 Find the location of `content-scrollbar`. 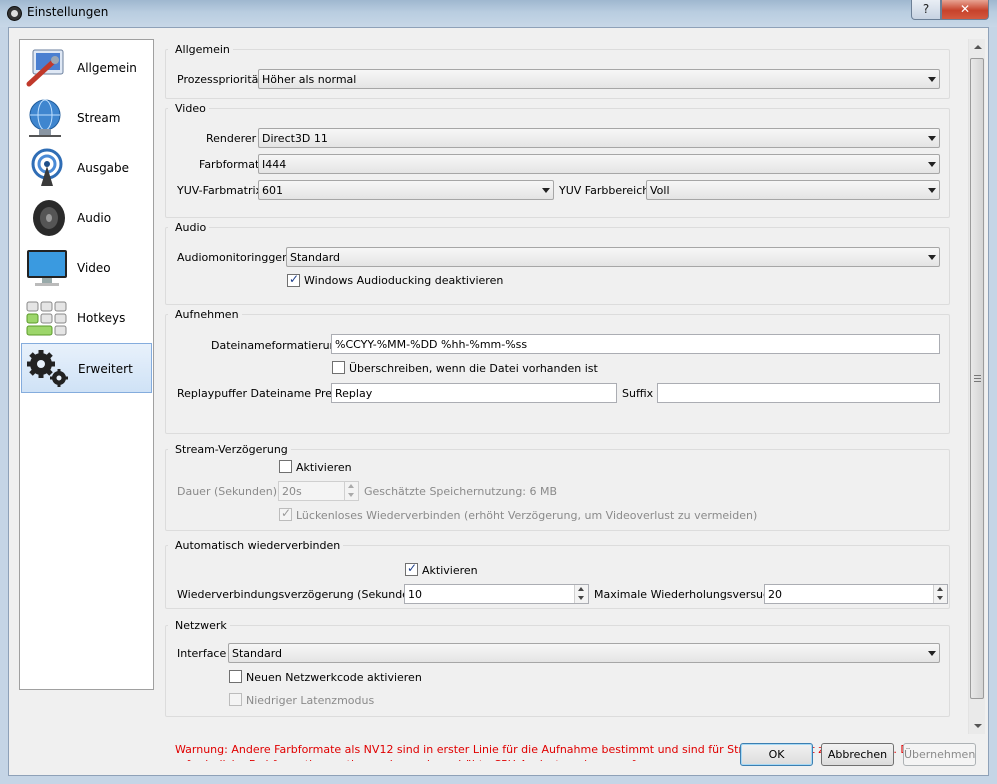

content-scrollbar is located at coordinates (976, 386).